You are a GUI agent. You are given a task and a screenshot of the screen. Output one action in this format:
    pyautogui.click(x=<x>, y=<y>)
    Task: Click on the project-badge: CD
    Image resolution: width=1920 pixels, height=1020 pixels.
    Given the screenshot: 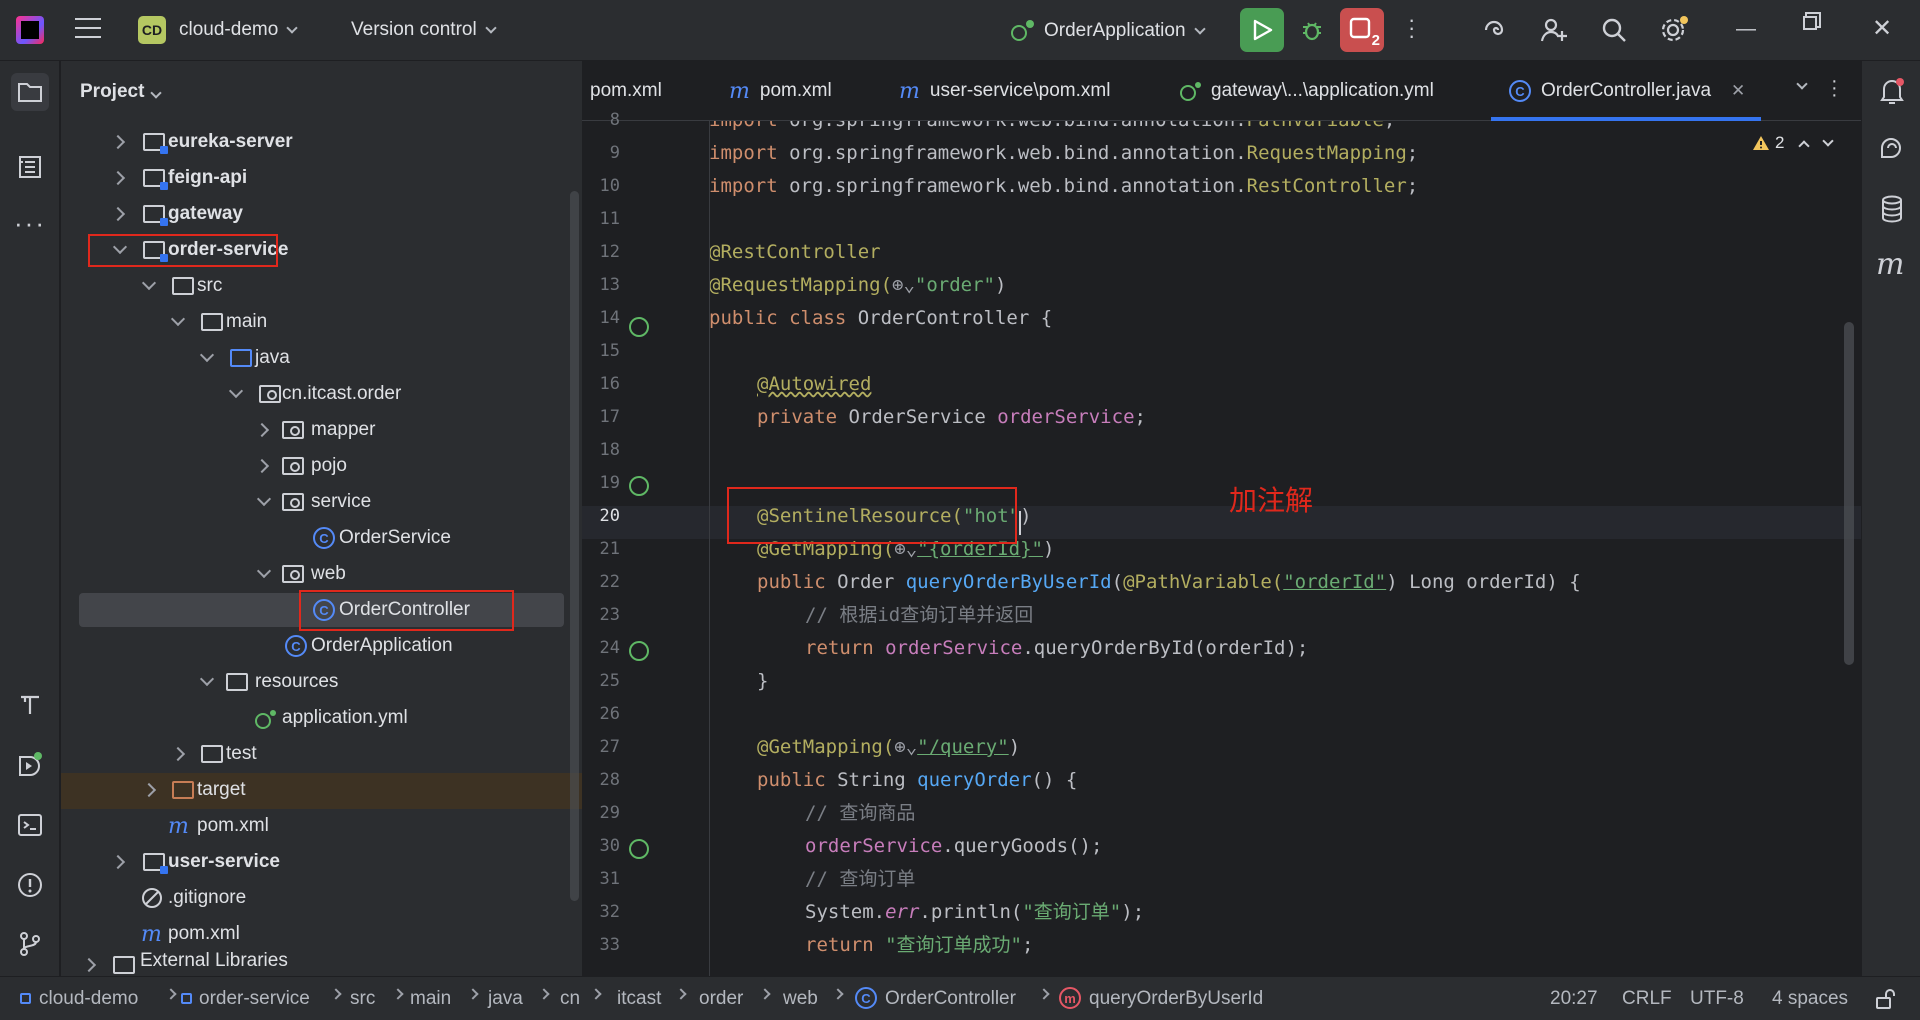 What is the action you would take?
    pyautogui.click(x=152, y=30)
    